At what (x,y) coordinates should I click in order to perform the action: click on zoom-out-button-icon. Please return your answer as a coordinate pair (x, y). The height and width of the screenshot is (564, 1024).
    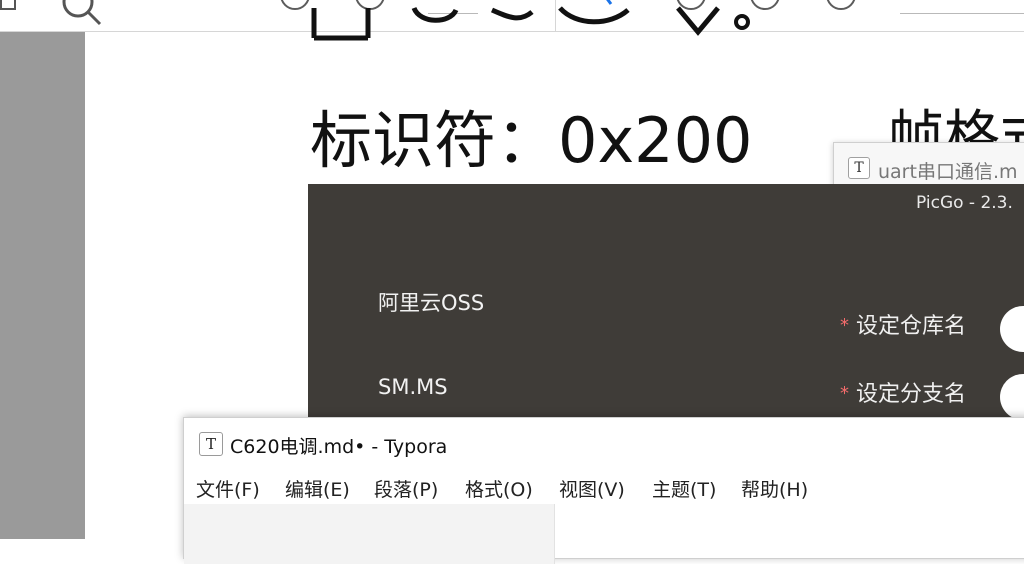
    Looking at the image, I should click on (295, 5).